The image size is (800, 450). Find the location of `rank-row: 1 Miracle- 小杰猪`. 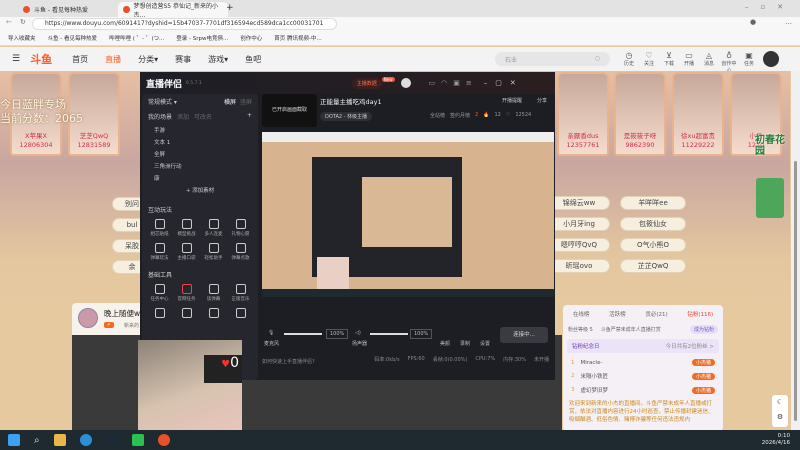

rank-row: 1 Miracle- 小杰猪 is located at coordinates (643, 362).